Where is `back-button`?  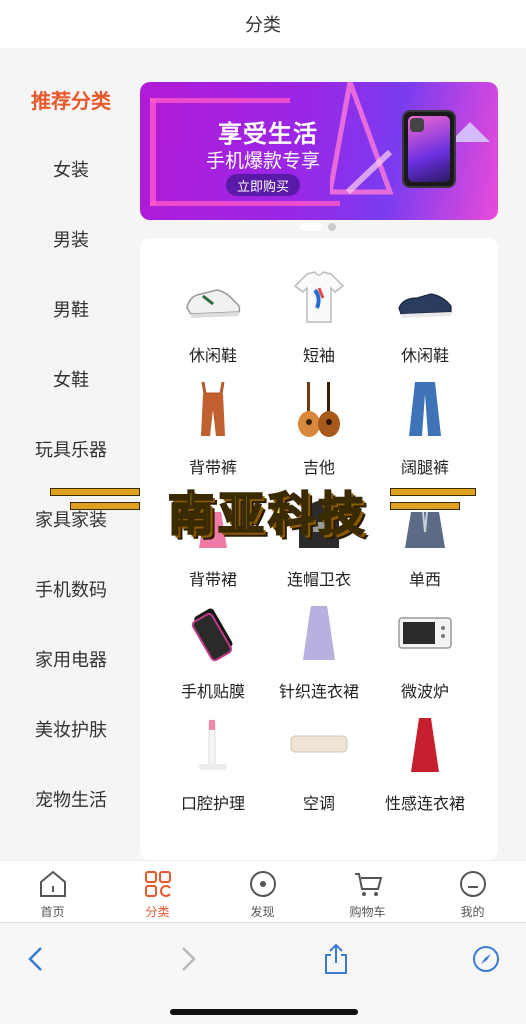
back-button is located at coordinates (36, 959).